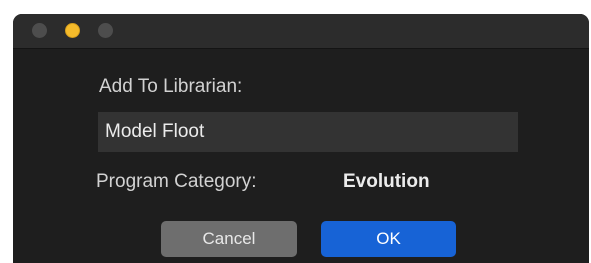 The width and height of the screenshot is (591, 263). Describe the element at coordinates (105, 30) in the screenshot. I see `zoom-window-button` at that location.